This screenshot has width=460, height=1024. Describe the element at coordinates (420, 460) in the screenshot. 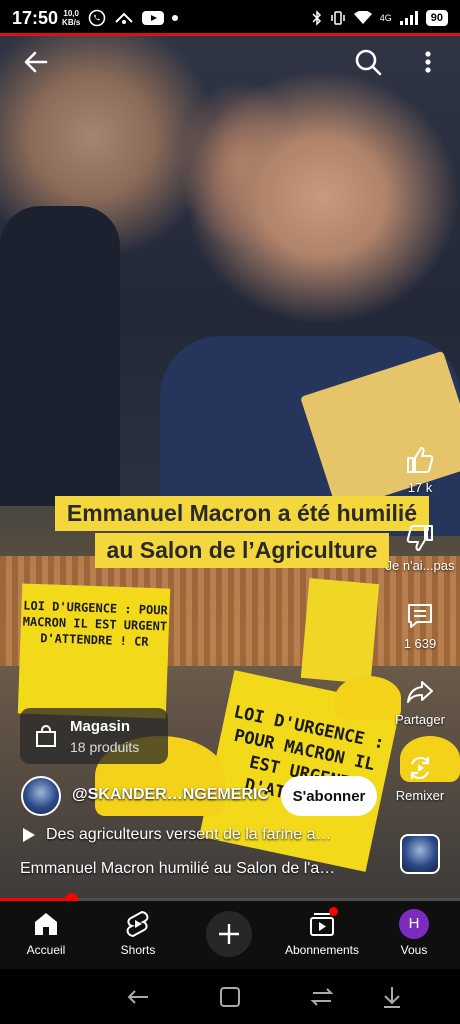

I see `like-icon` at that location.